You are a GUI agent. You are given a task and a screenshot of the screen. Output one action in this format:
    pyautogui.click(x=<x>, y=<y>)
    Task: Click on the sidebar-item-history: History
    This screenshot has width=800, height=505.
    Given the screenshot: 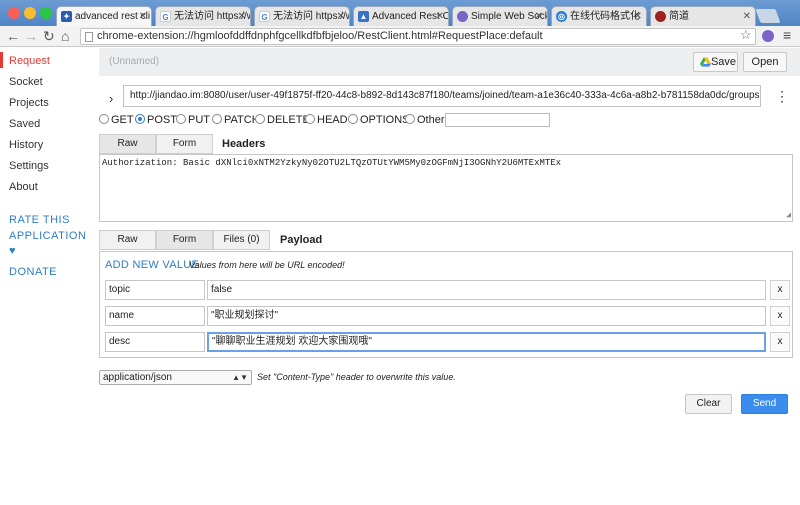 What is the action you would take?
    pyautogui.click(x=26, y=145)
    